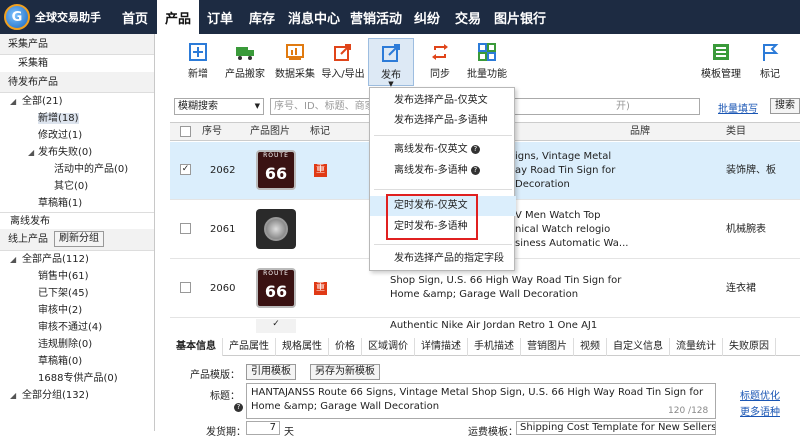  Describe the element at coordinates (785, 106) in the screenshot. I see `search-button: 搜索` at that location.